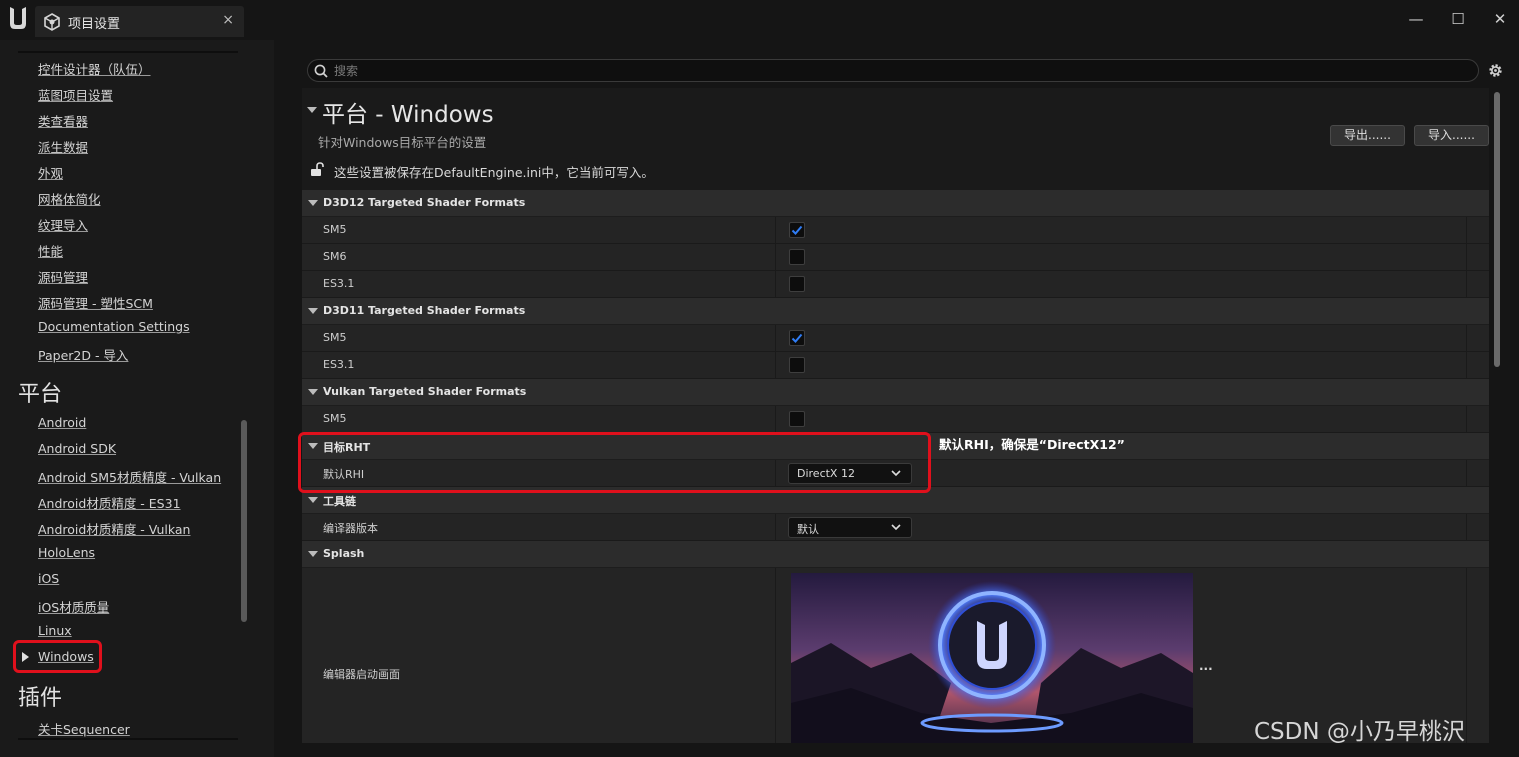  Describe the element at coordinates (129, 476) in the screenshot. I see `sidebar-item: Android SM5材质精度 - Vulkan` at that location.